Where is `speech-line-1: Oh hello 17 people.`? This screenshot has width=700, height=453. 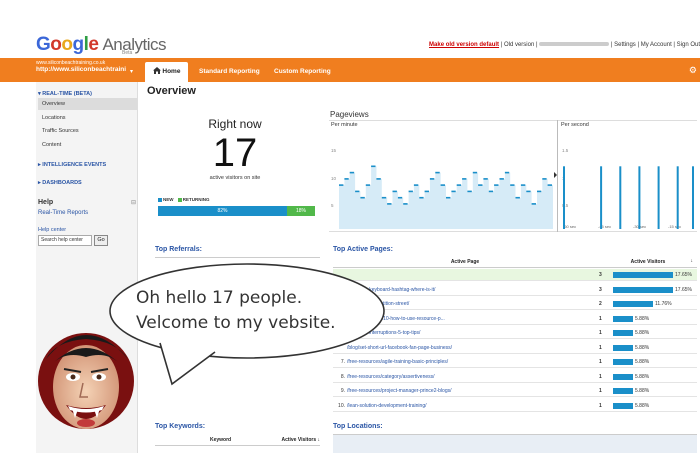
speech-line-1: Oh hello 17 people. is located at coordinates (219, 298).